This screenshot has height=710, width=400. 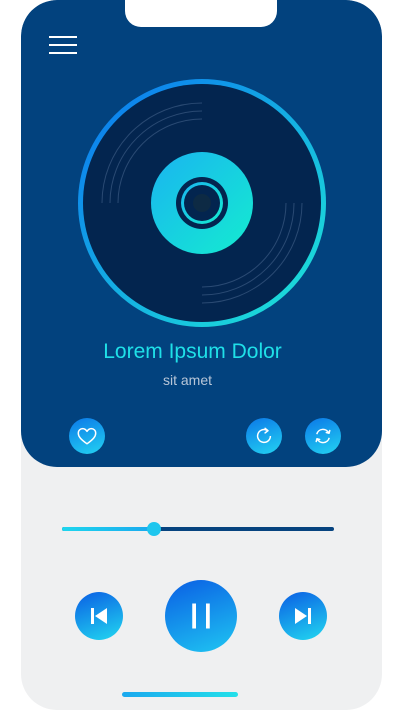 I want to click on shuffle-button, so click(x=323, y=436).